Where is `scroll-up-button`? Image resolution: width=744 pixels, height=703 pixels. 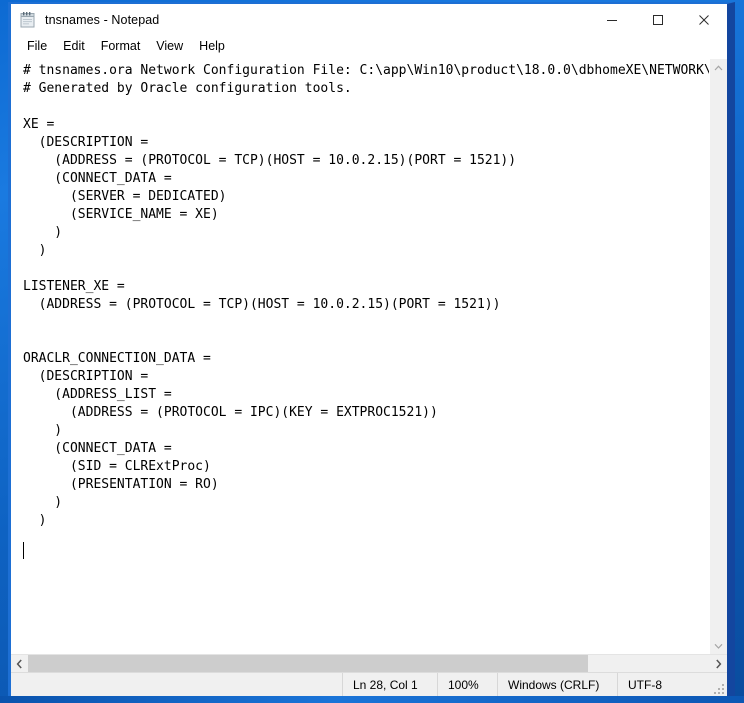 scroll-up-button is located at coordinates (718, 67).